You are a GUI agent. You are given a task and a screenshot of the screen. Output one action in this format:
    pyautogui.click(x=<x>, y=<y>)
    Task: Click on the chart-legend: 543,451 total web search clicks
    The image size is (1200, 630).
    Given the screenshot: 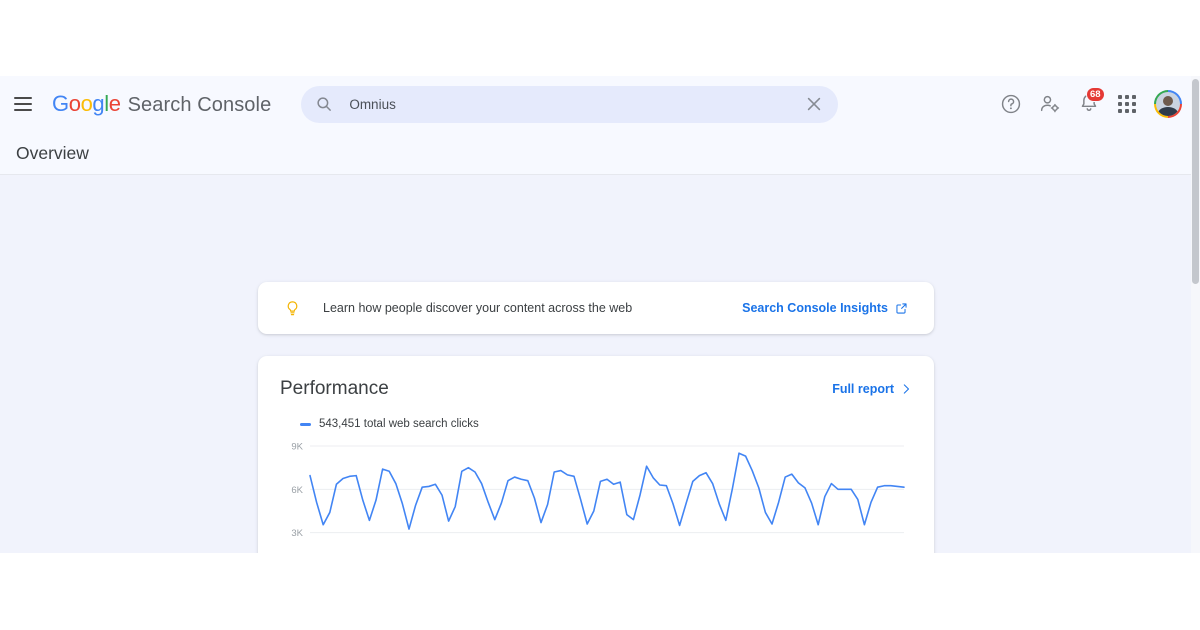 What is the action you would take?
    pyautogui.click(x=606, y=424)
    